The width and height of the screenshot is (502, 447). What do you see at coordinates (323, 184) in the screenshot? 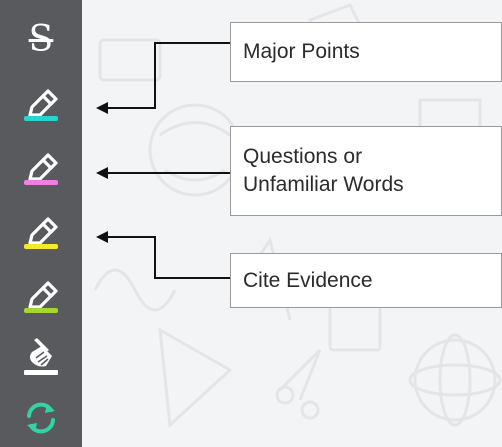
I see `questions-label-line2: Unfamiliar Words` at bounding box center [323, 184].